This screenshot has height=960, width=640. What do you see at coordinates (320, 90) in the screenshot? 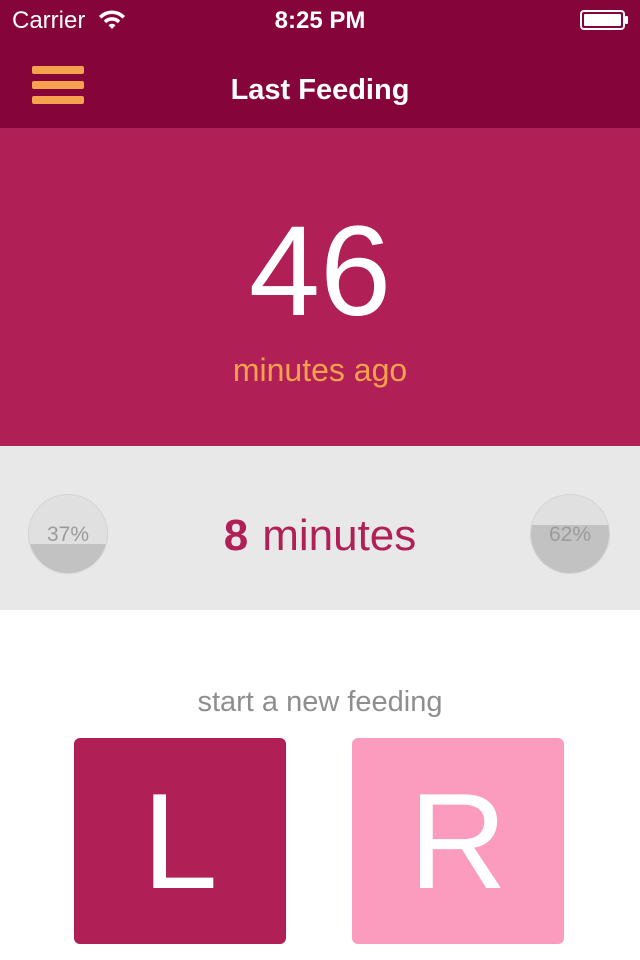
I see `page-title: Last Feeding` at bounding box center [320, 90].